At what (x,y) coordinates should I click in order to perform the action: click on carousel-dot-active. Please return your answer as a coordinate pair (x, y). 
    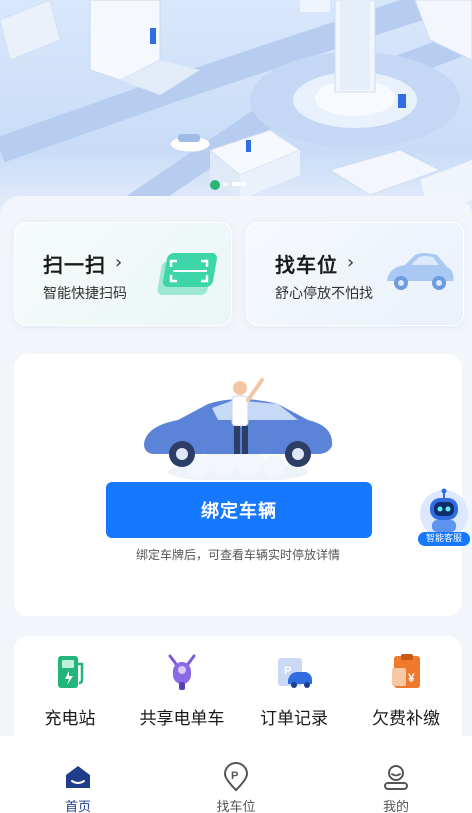
    Looking at the image, I should click on (239, 184).